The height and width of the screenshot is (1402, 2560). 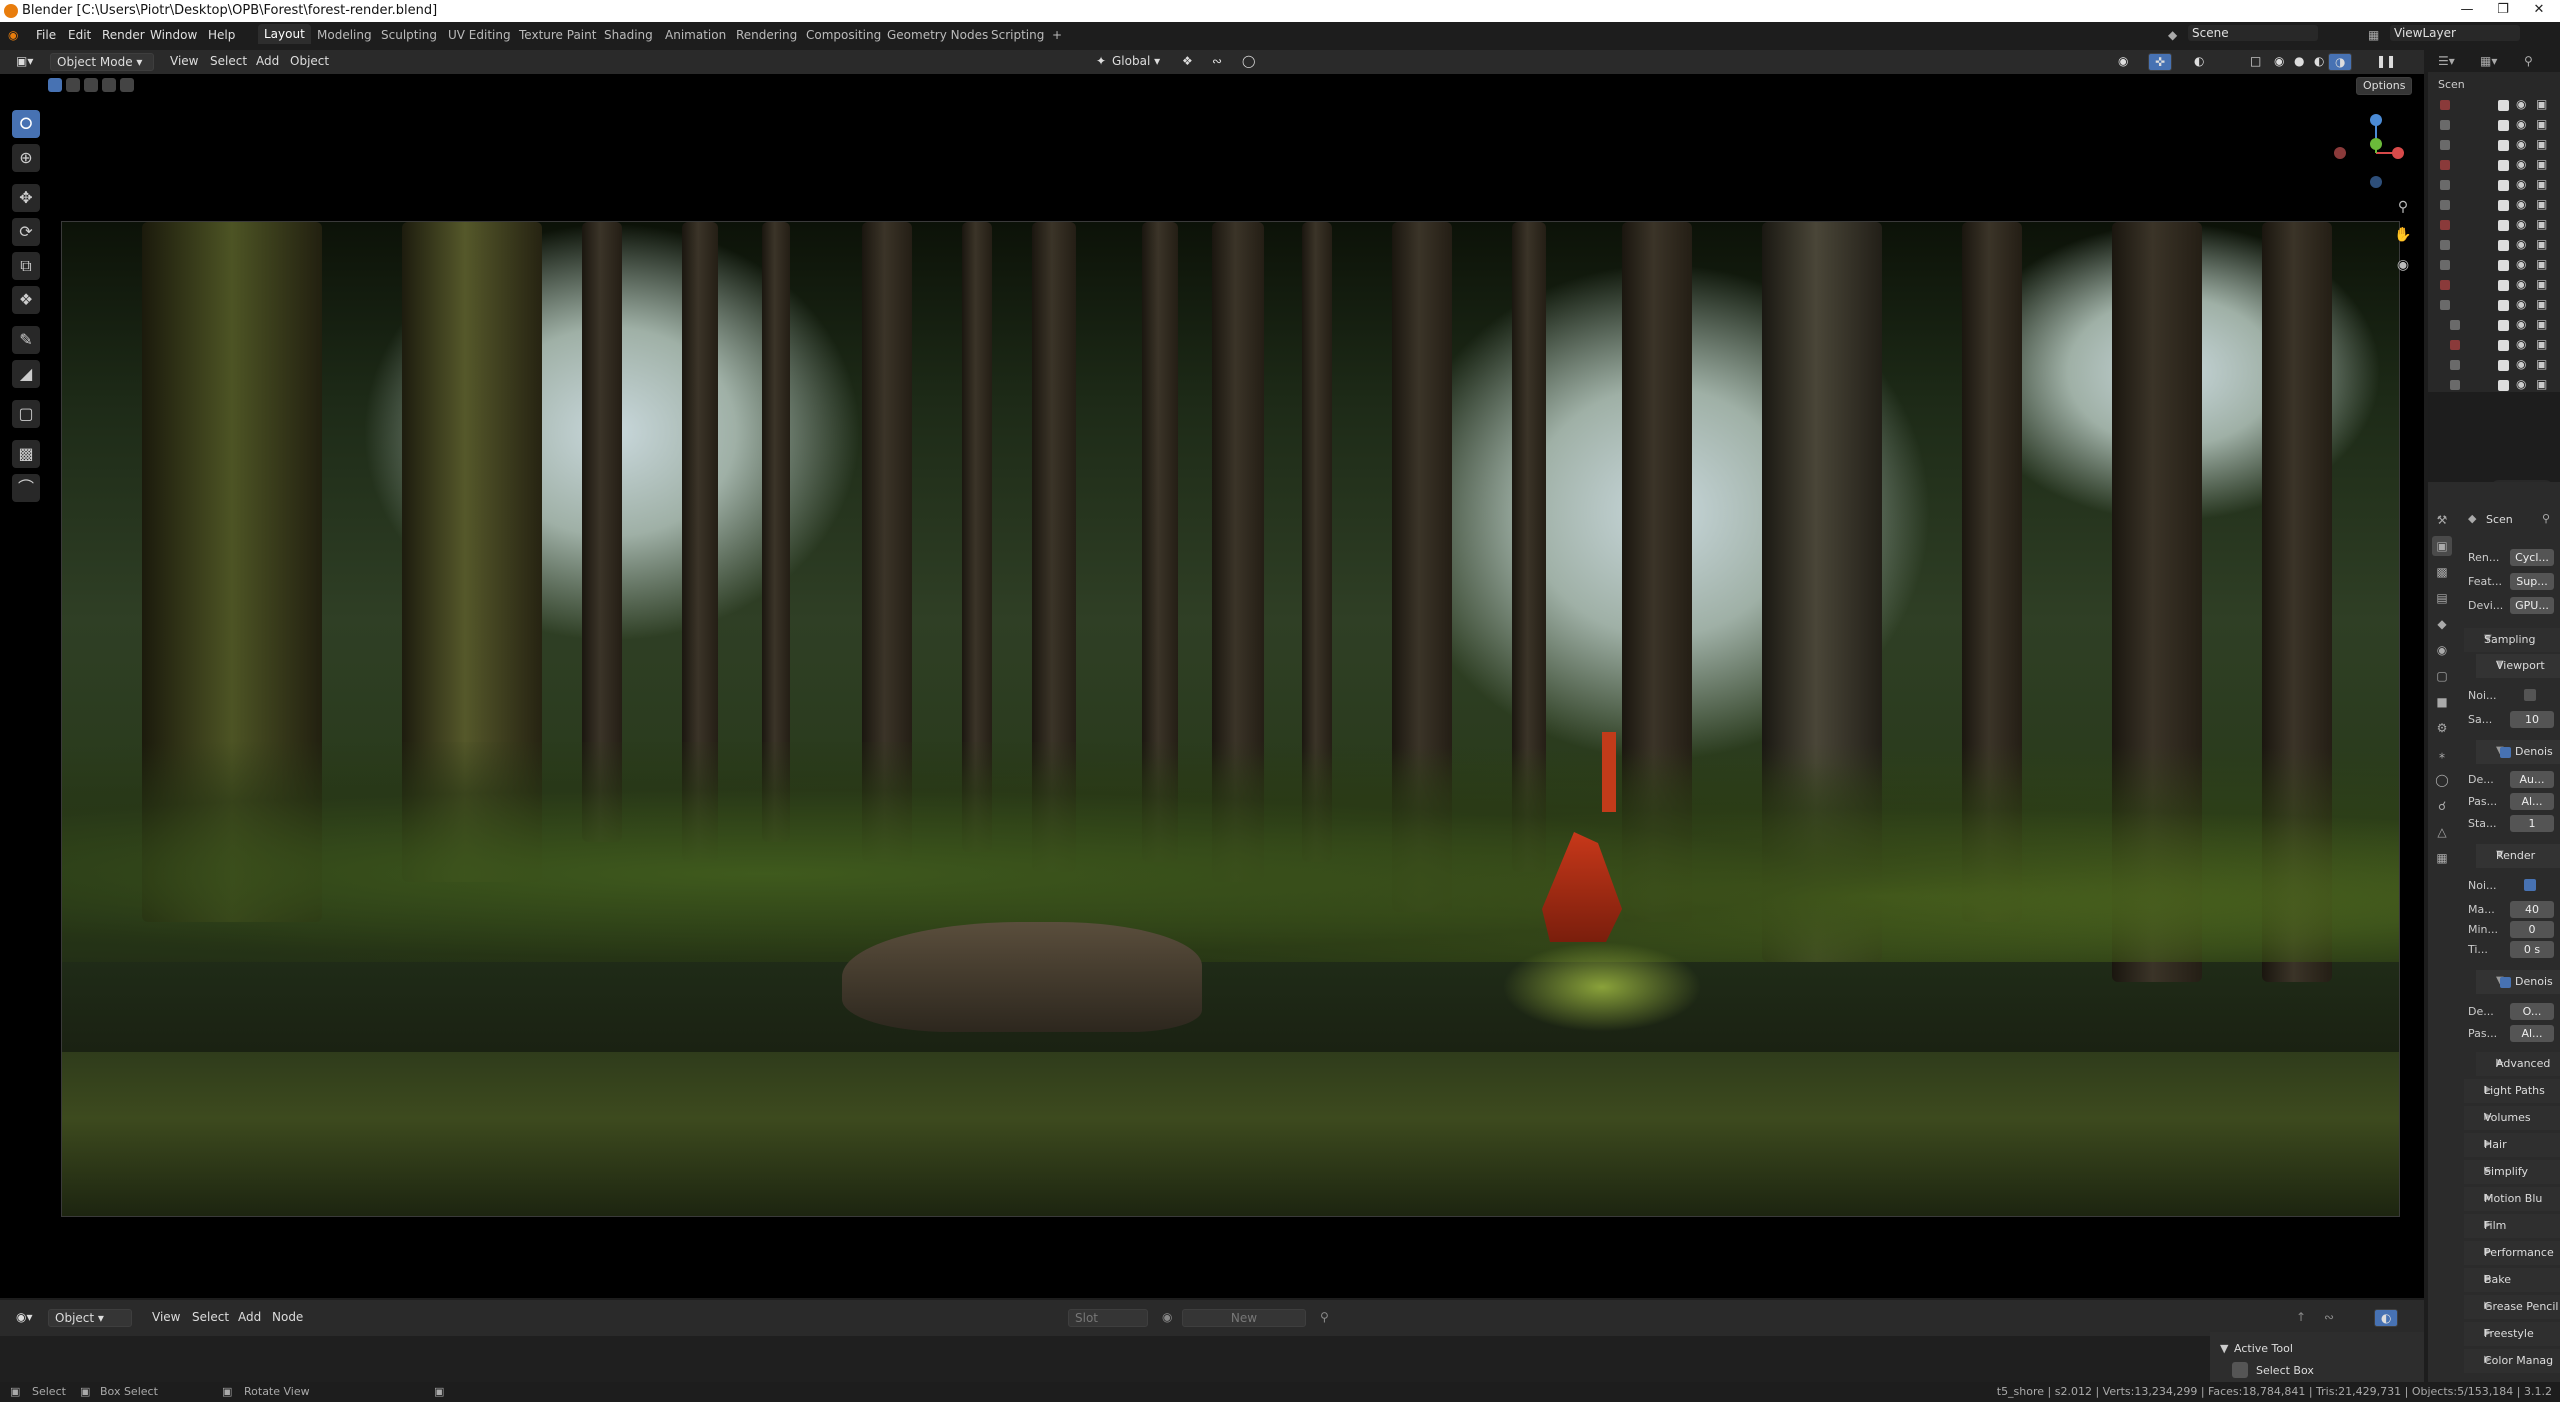 What do you see at coordinates (2398, 153) in the screenshot?
I see `gizmo-x-axis` at bounding box center [2398, 153].